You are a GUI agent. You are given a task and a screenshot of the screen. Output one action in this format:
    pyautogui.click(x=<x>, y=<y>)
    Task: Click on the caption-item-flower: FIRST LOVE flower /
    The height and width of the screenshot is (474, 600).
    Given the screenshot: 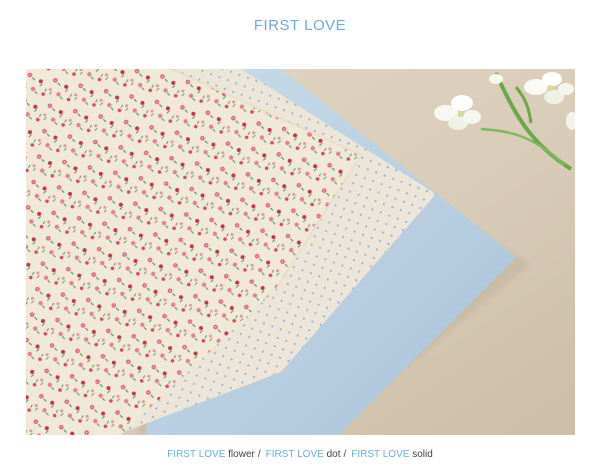 What is the action you would take?
    pyautogui.click(x=216, y=454)
    